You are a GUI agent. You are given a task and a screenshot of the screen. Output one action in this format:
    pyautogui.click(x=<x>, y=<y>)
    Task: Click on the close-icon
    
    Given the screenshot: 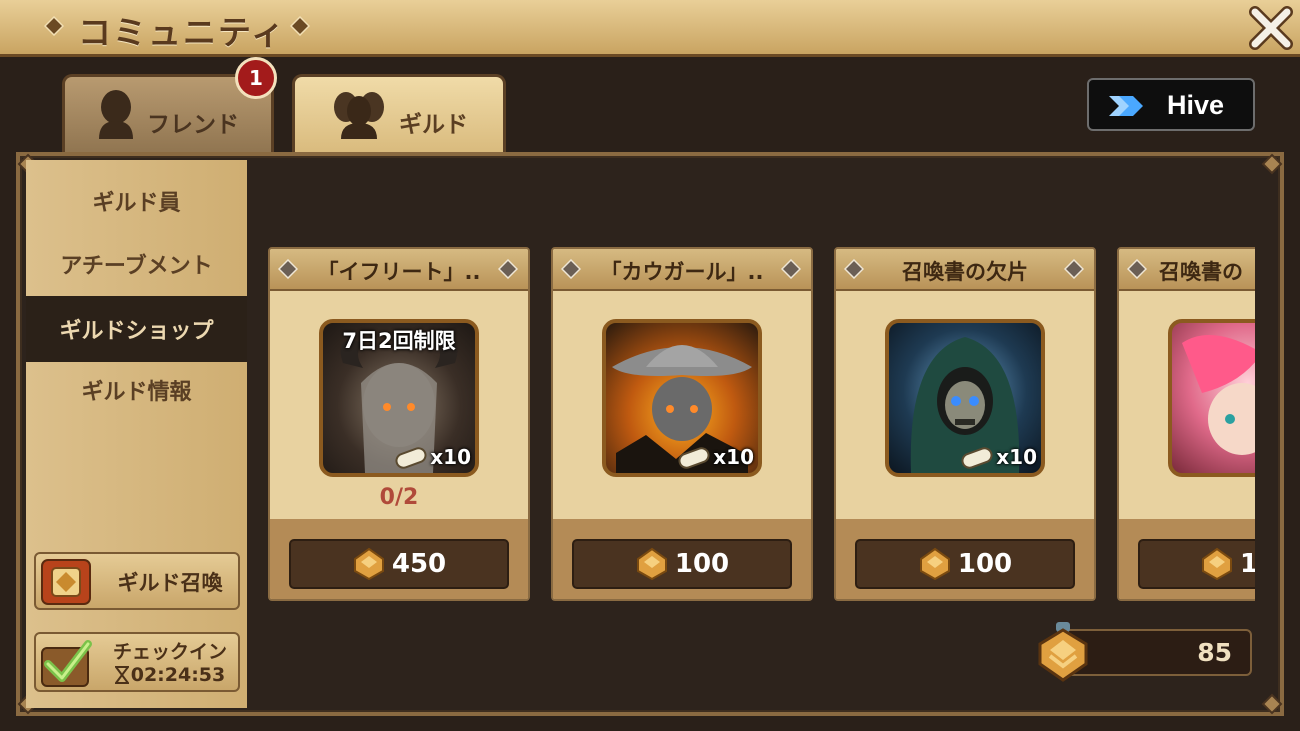 What is the action you would take?
    pyautogui.click(x=1271, y=28)
    